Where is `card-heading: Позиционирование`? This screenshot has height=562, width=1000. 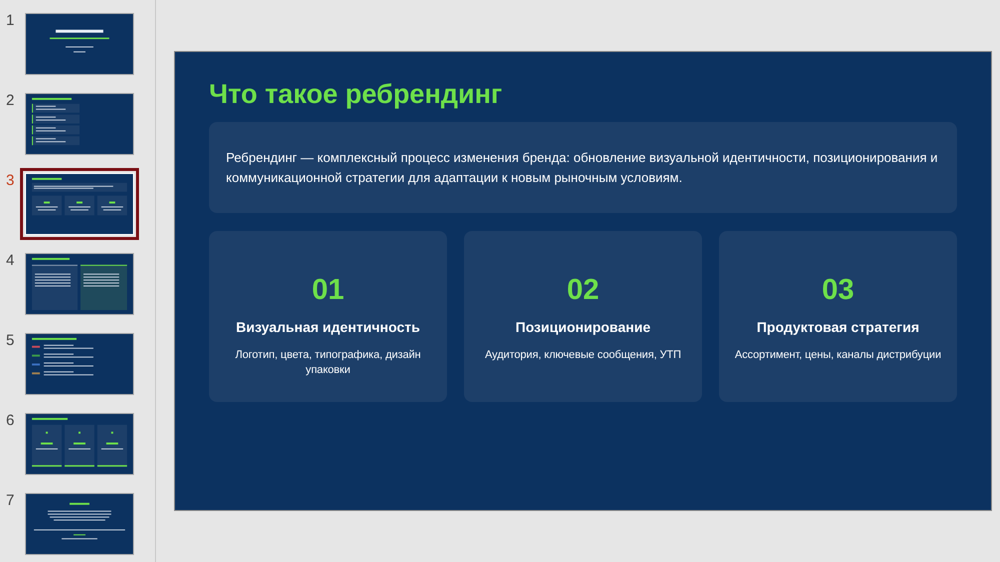
card-heading: Позиционирование is located at coordinates (583, 328).